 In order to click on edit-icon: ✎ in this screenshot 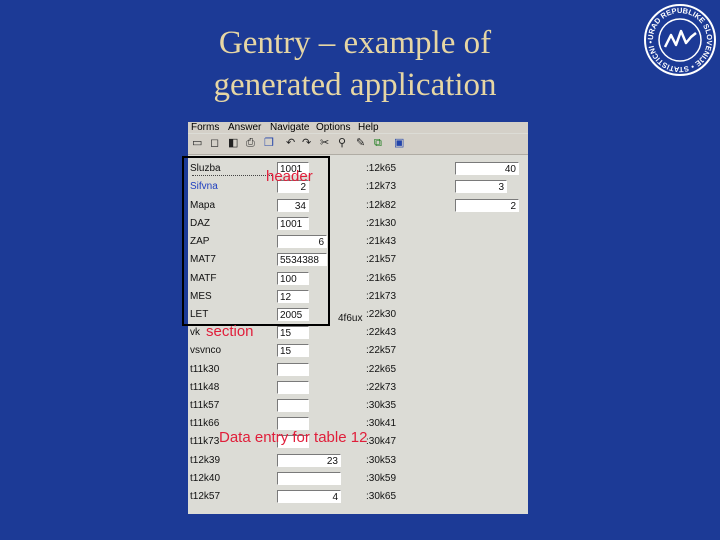, I will do `click(360, 143)`.